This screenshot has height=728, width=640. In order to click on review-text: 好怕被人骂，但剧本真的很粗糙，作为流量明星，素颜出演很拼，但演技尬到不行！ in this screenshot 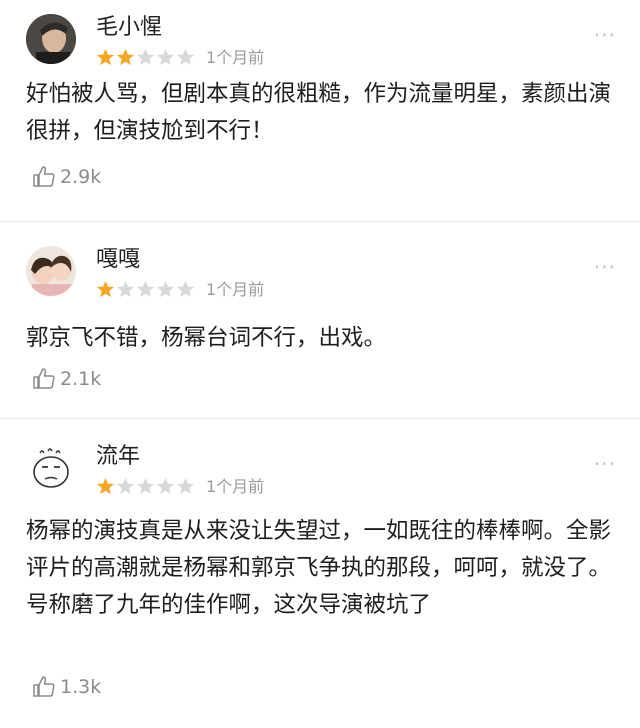, I will do `click(319, 112)`.